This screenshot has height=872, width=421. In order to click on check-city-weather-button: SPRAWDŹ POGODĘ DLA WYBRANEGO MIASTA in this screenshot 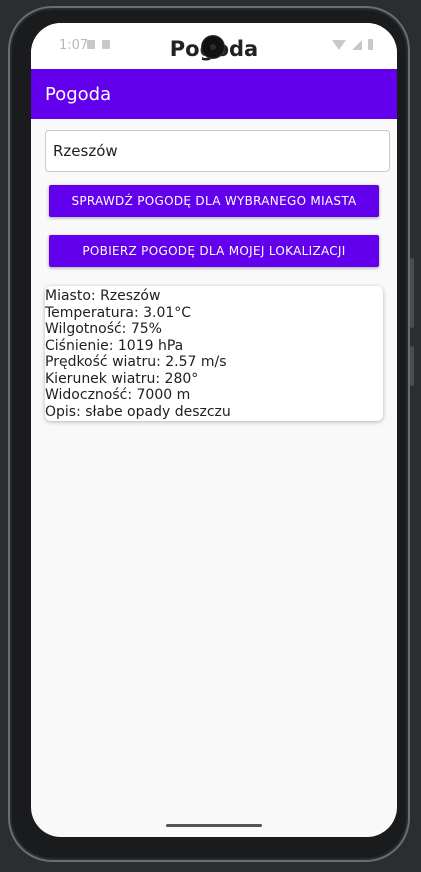, I will do `click(214, 201)`.